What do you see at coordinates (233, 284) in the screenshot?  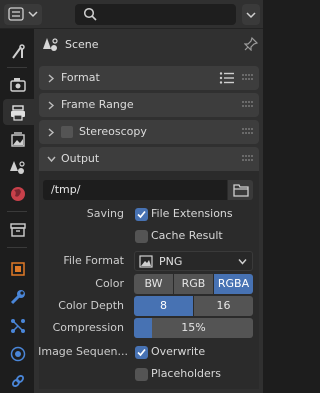 I see `color-rgba-option: RGBA` at bounding box center [233, 284].